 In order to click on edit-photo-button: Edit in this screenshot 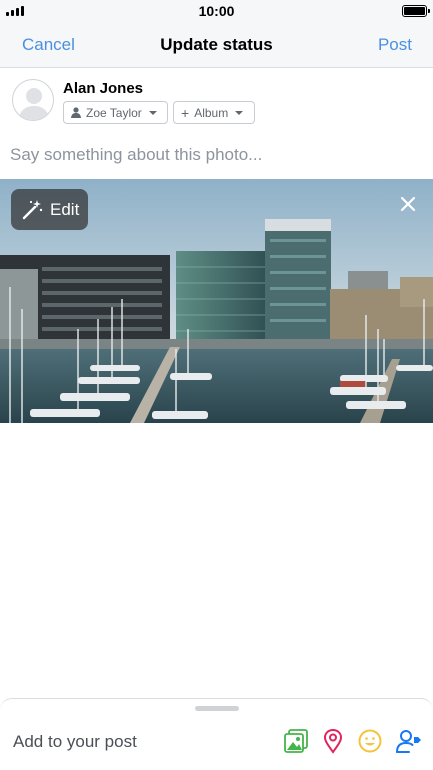, I will do `click(49, 209)`.